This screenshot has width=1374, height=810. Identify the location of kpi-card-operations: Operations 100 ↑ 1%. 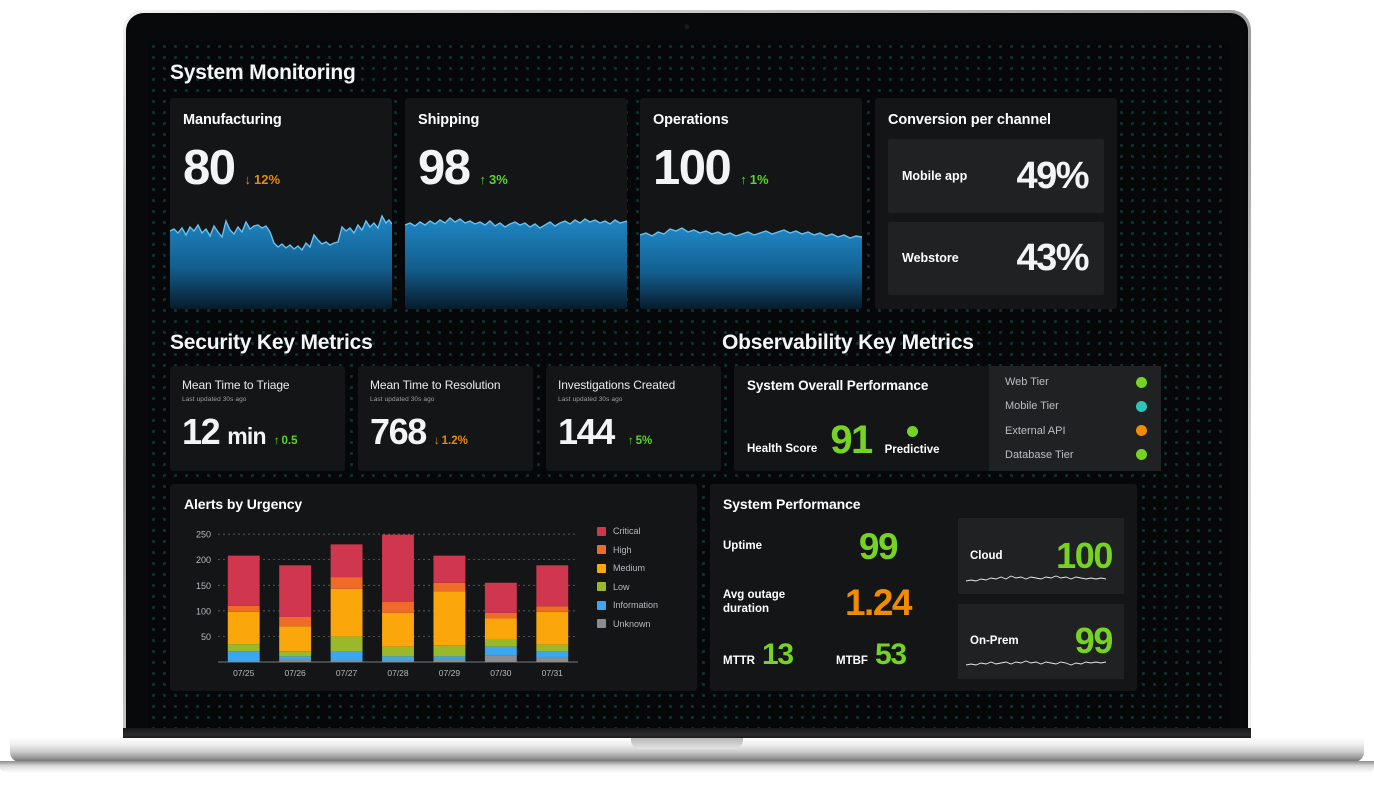
(751, 203).